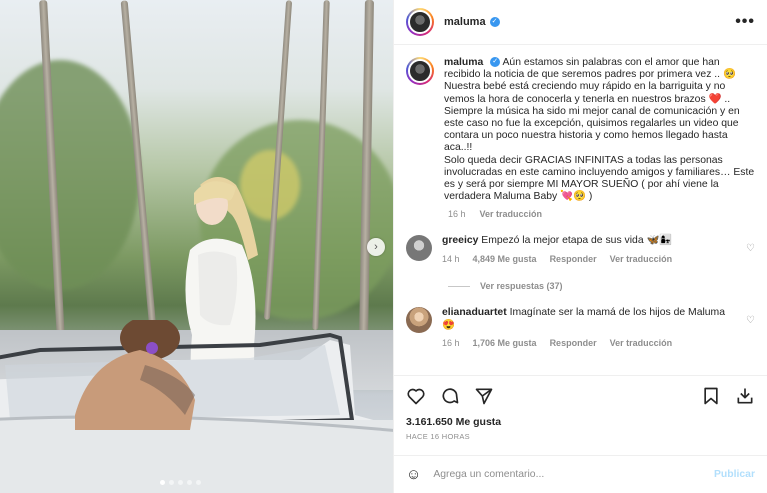  I want to click on post-timestamp: HACE 16 HORAS, so click(438, 436).